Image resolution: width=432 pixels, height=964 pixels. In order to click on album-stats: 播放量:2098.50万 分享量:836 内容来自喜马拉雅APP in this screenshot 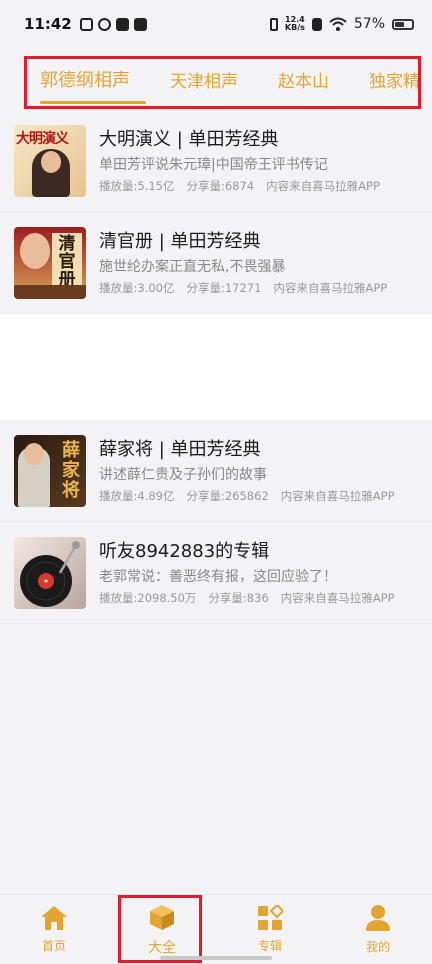, I will do `click(247, 598)`.